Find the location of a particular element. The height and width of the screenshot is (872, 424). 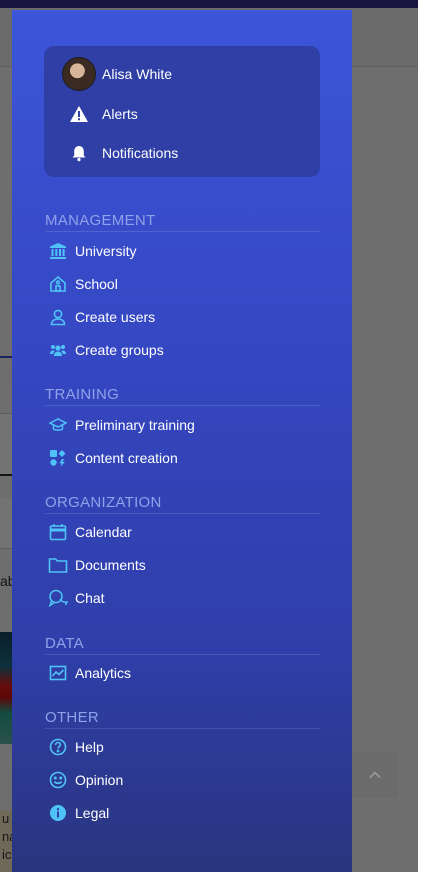

user-card: Alisa White Alerts Notifications is located at coordinates (182, 111).